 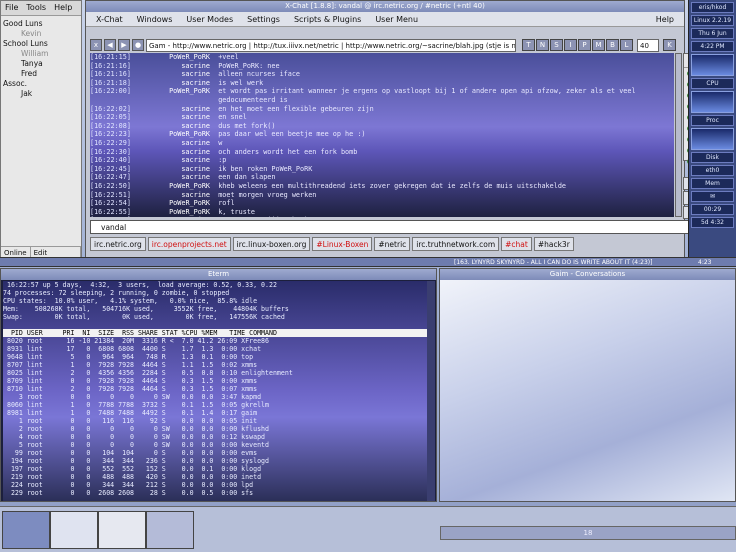 What do you see at coordinates (138, 45) in the screenshot?
I see `ban-icon: ●` at bounding box center [138, 45].